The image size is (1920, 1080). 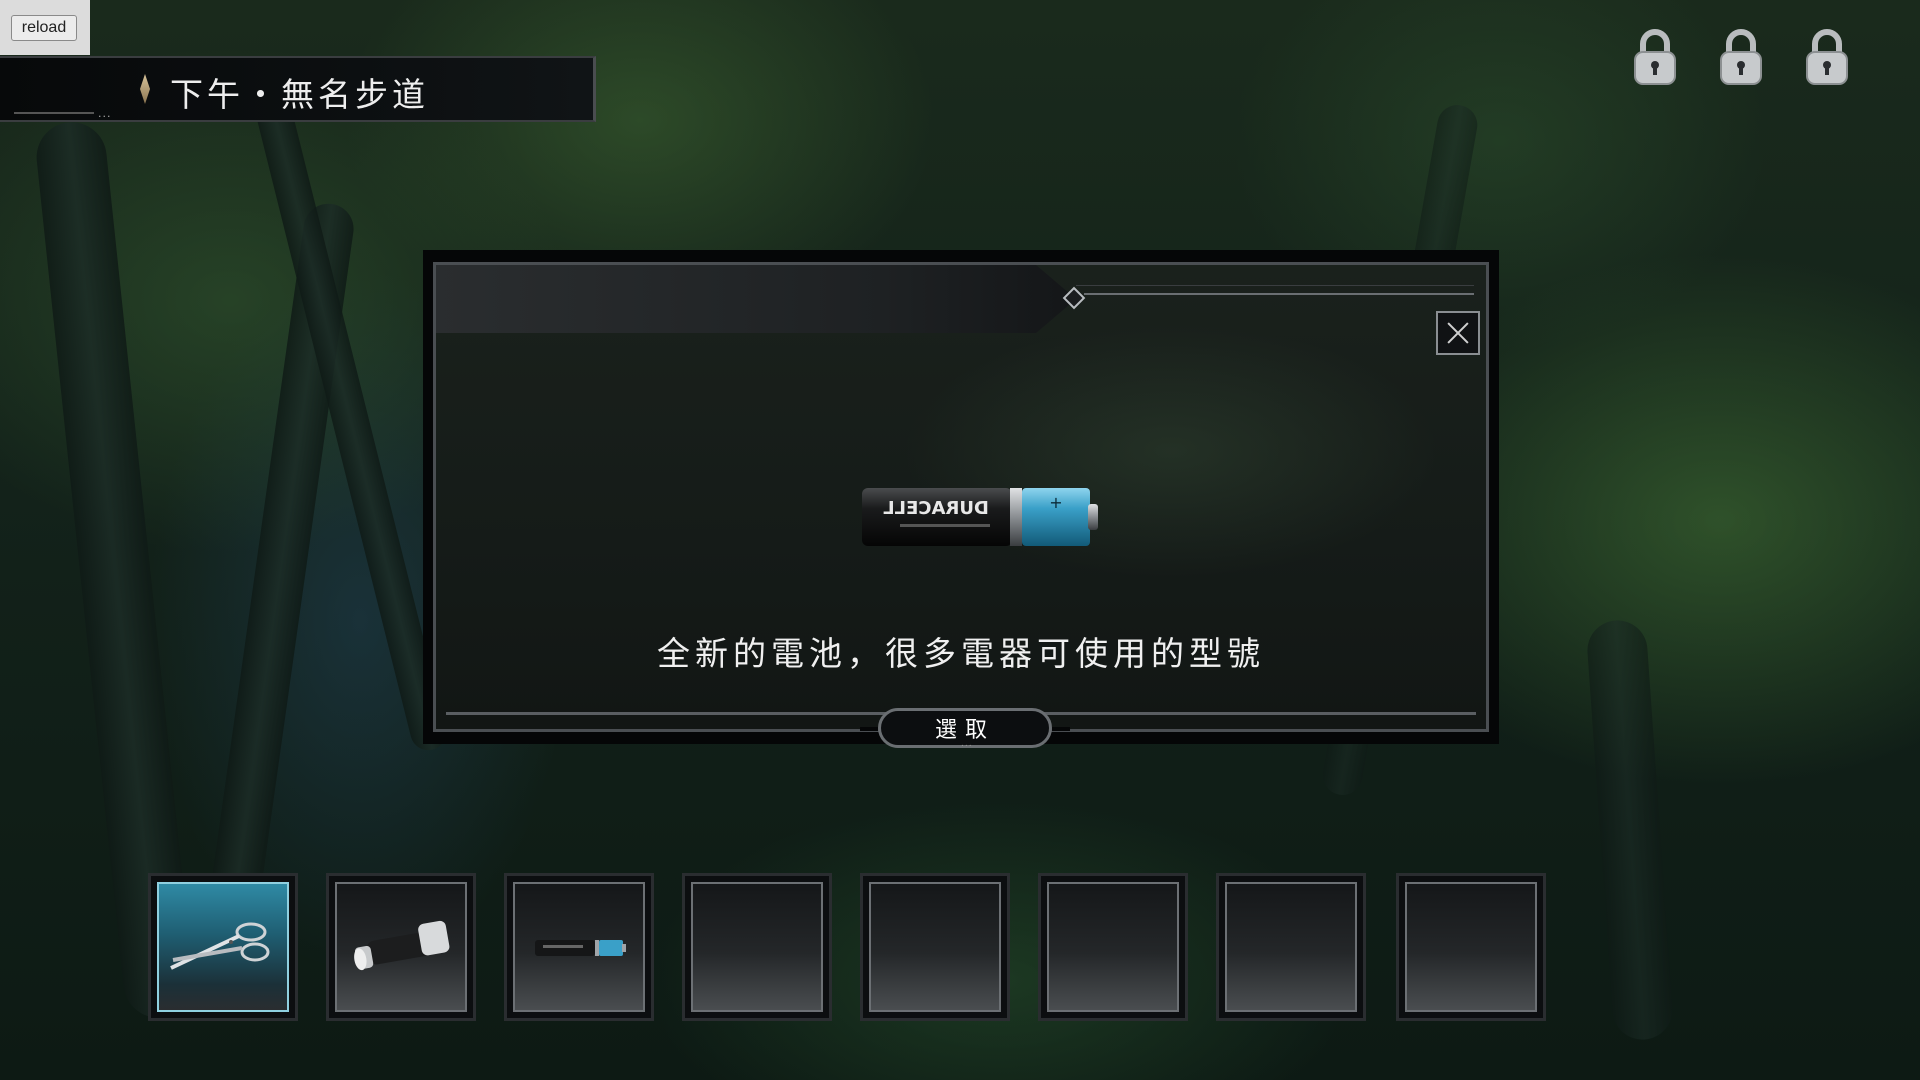 What do you see at coordinates (54, 113) in the screenshot?
I see `location-underline` at bounding box center [54, 113].